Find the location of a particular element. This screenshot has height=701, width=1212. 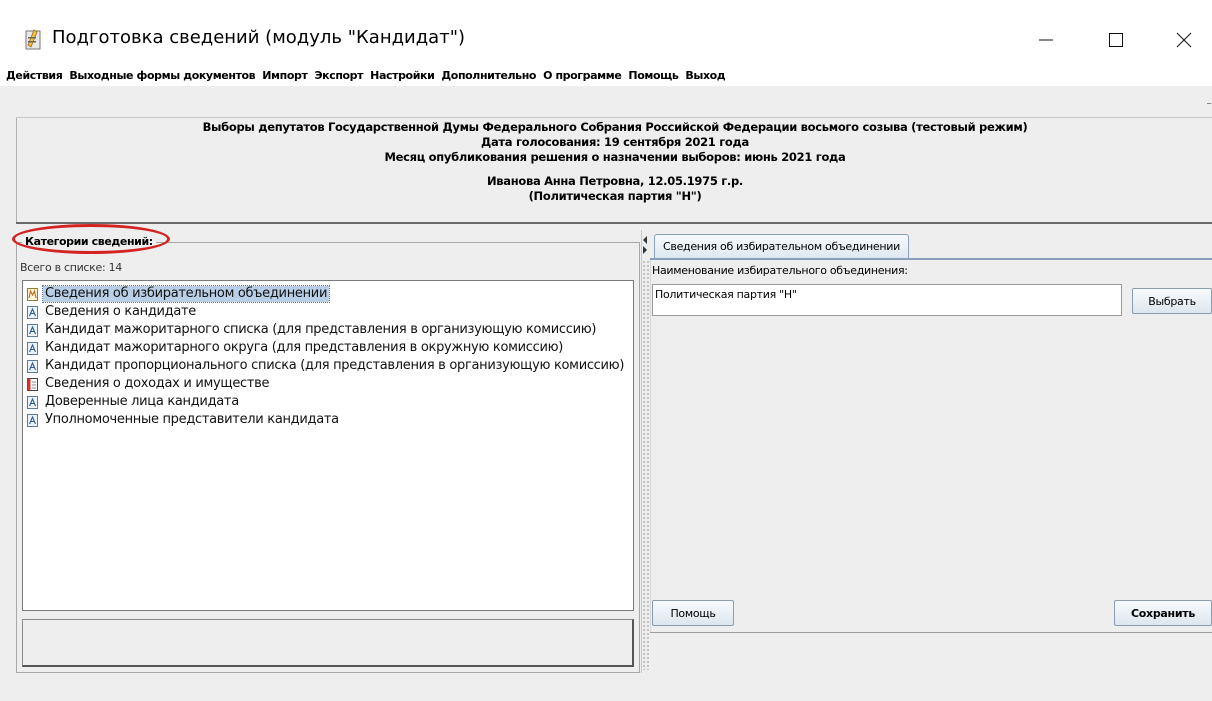

help-button: Помощь is located at coordinates (693, 613).